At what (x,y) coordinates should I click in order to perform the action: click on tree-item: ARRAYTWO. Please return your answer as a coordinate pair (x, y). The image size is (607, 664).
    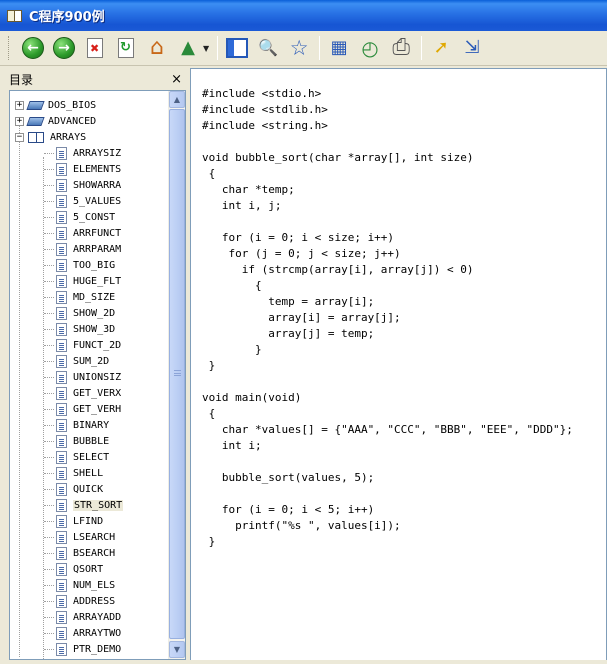
    Looking at the image, I should click on (88, 633).